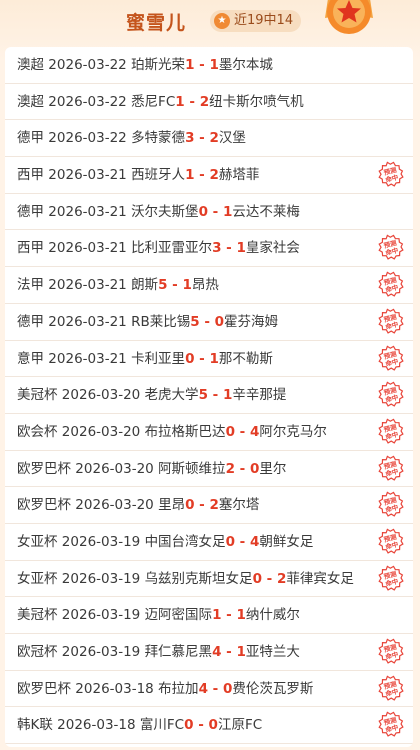  What do you see at coordinates (209, 359) in the screenshot?
I see `match-row: 意甲 2026-03-21 卡利亚里0 - 1那不勒斯 预测 命中` at bounding box center [209, 359].